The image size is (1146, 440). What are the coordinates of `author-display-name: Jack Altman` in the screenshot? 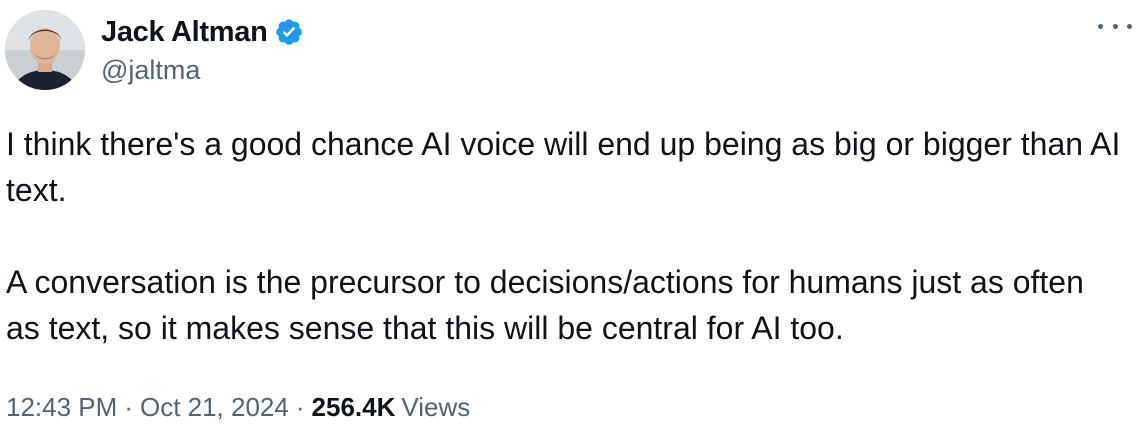 It's located at (184, 32).